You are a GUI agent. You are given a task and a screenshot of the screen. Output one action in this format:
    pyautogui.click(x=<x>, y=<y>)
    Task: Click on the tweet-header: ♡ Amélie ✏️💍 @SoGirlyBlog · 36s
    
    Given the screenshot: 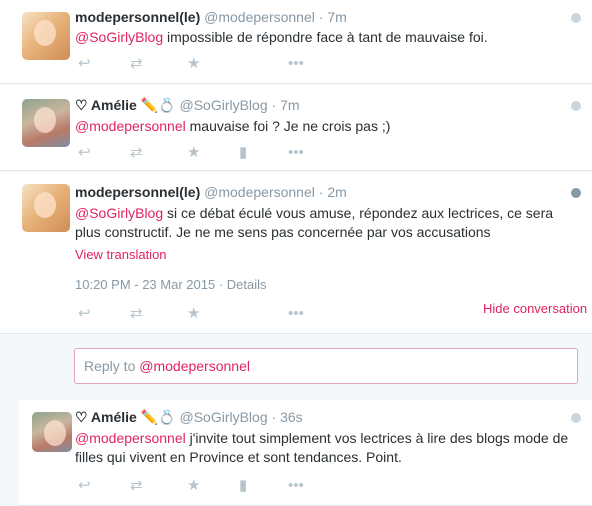 What is the action you would take?
    pyautogui.click(x=189, y=417)
    